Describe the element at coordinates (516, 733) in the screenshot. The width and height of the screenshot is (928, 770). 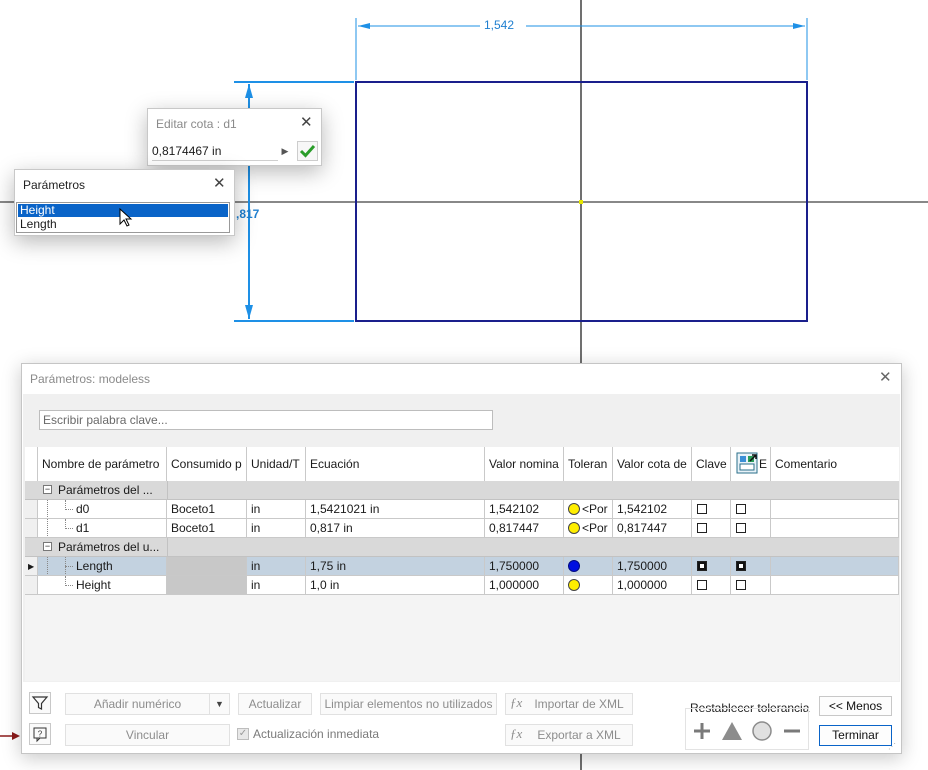
I see `function-icon: ƒx` at that location.